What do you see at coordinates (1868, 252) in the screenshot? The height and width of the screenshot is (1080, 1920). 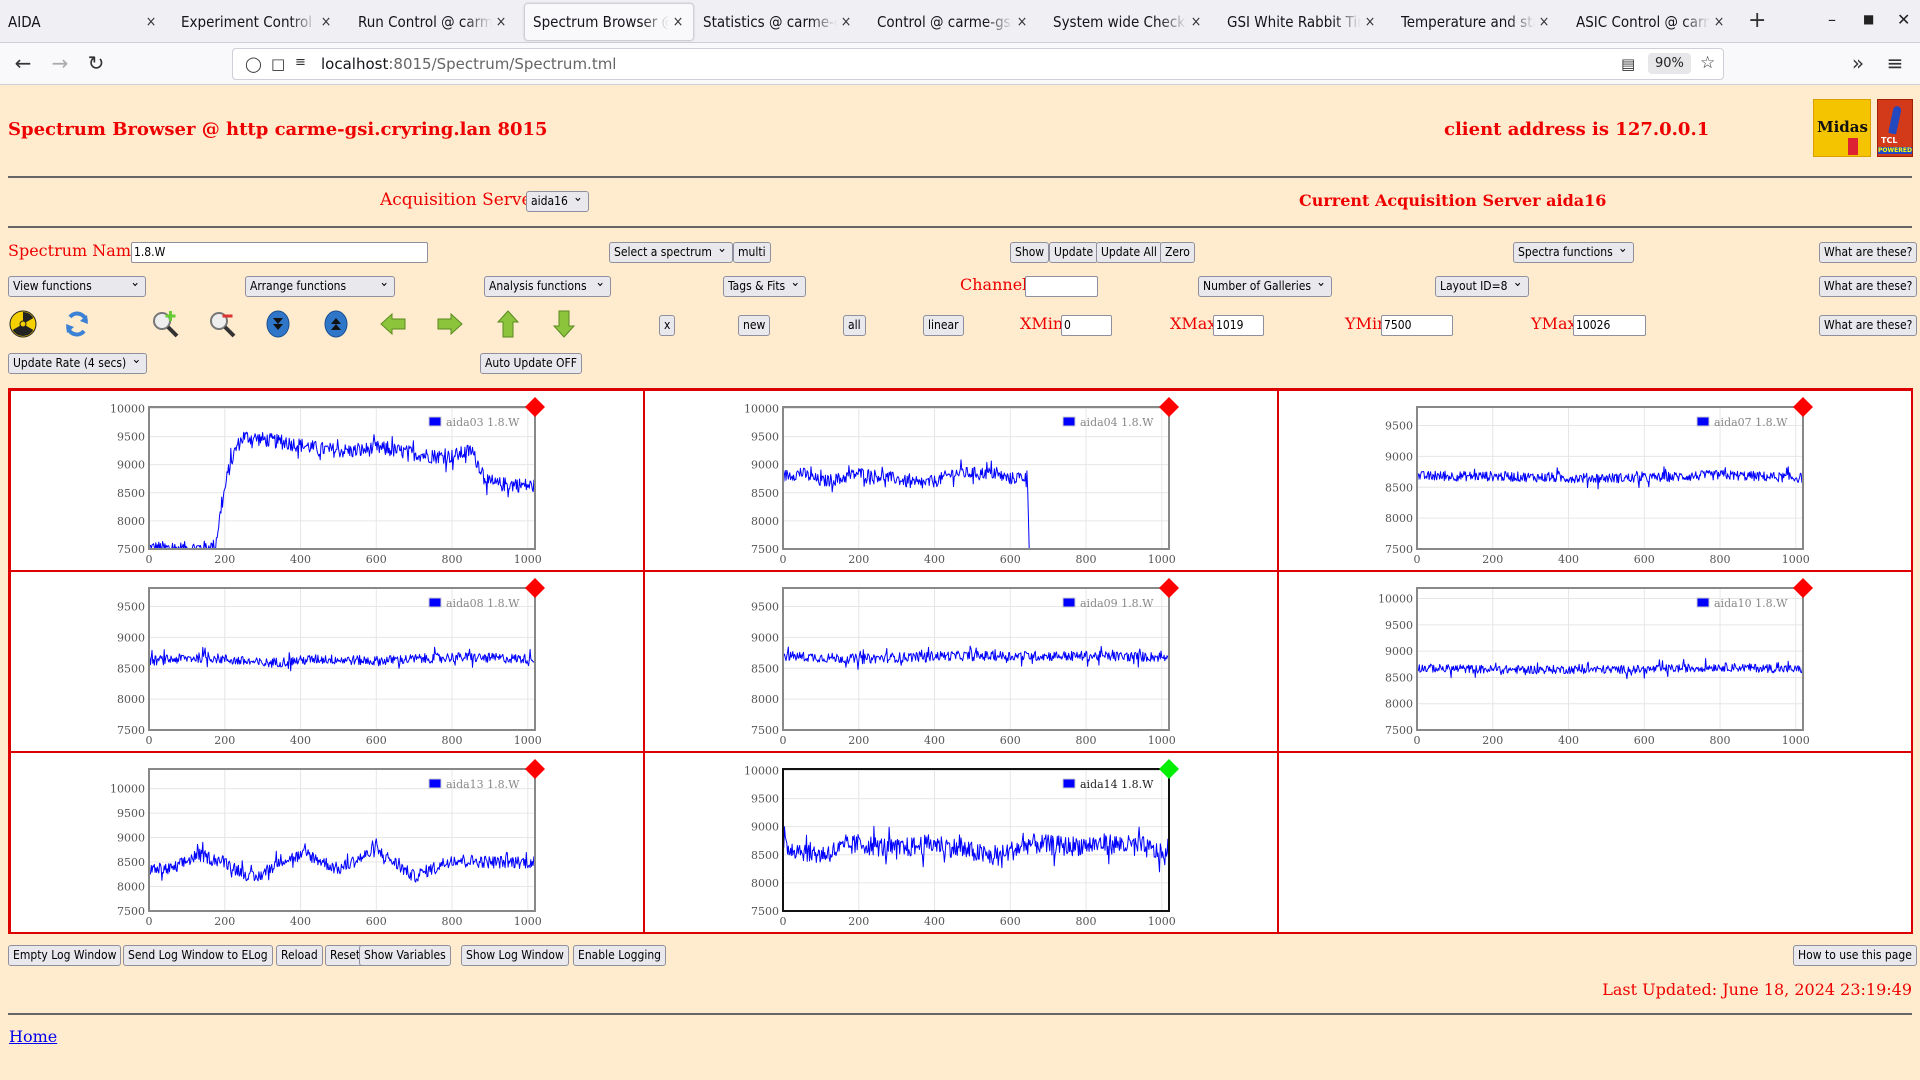 I see `what-are-these-button-1: What are these?` at bounding box center [1868, 252].